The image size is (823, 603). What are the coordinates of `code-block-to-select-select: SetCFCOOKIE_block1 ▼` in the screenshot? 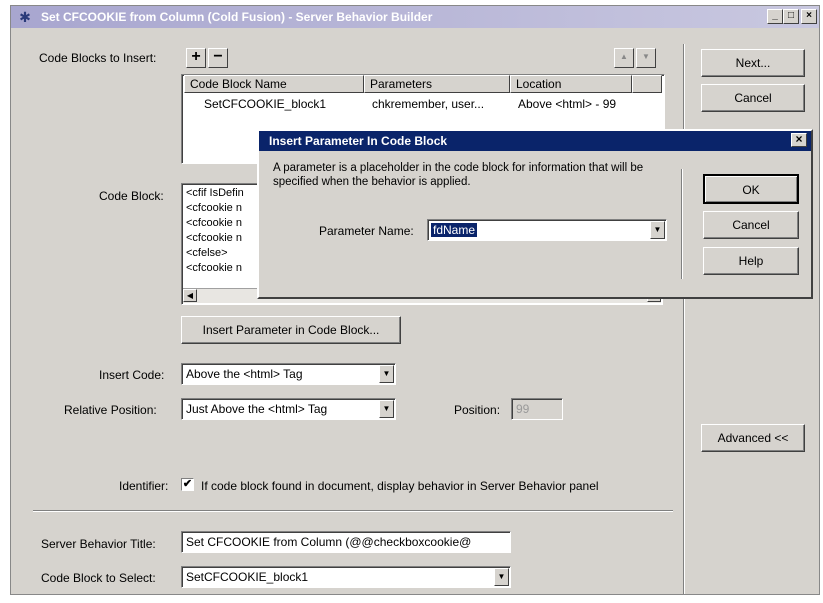 It's located at (346, 577).